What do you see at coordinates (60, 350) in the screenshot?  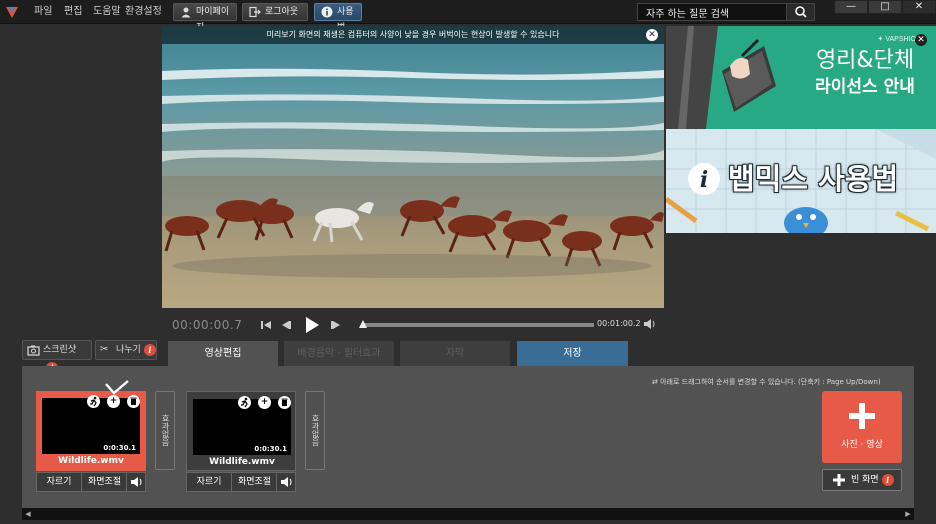 I see `screenshot-label: 스크린샷` at bounding box center [60, 350].